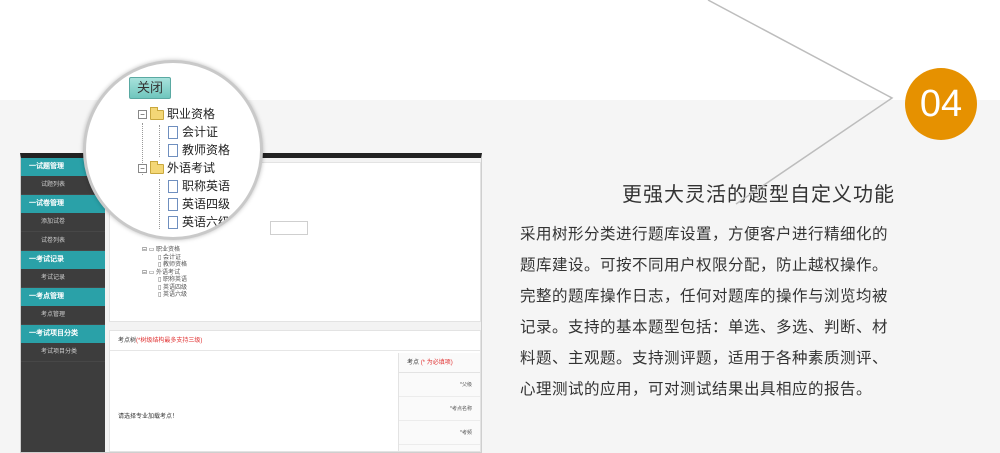 The height and width of the screenshot is (453, 1000). What do you see at coordinates (704, 265) in the screenshot?
I see `feature-line: 题库建设。可按不同用户权限分配，防止越权操作。` at bounding box center [704, 265].